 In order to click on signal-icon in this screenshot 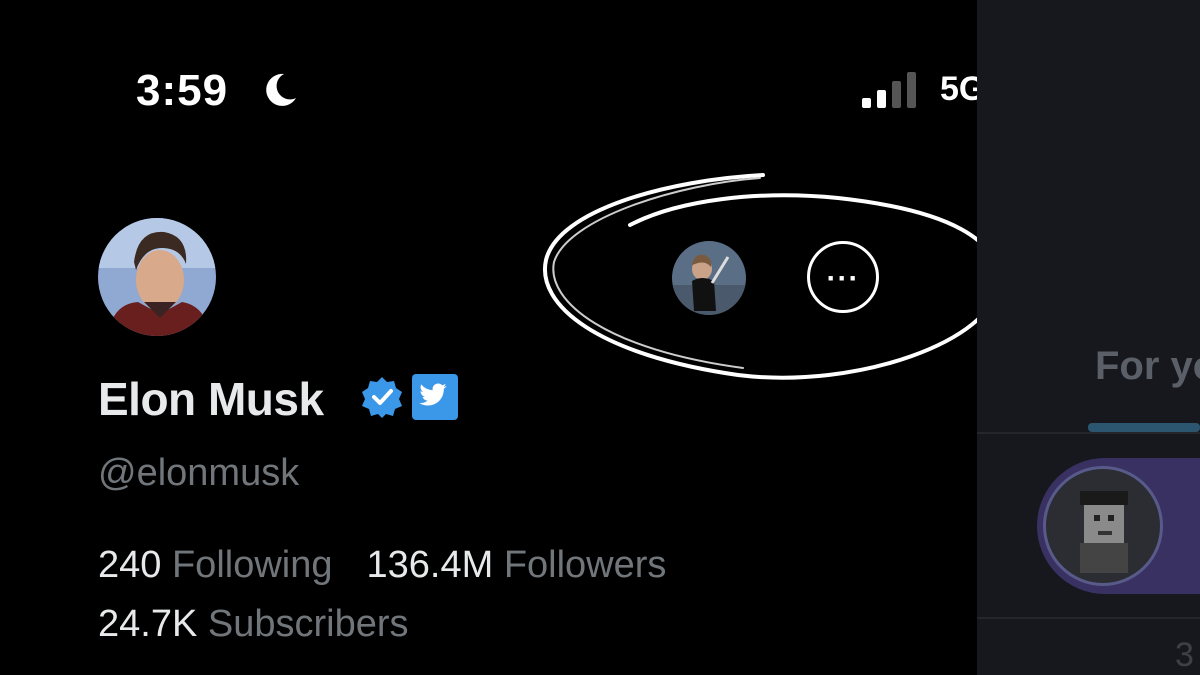, I will do `click(889, 90)`.